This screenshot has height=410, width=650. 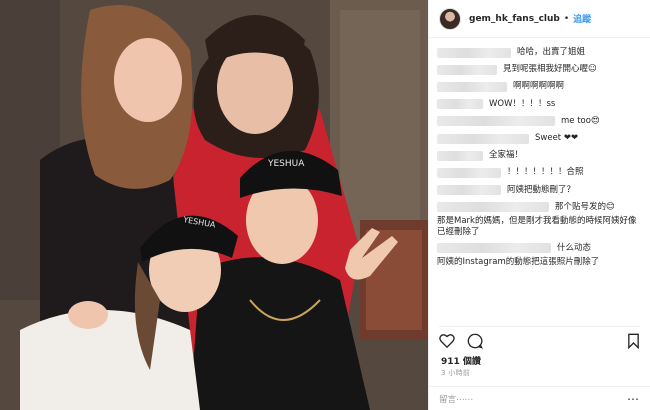 I want to click on svg-text: YESHUA, so click(x=286, y=164).